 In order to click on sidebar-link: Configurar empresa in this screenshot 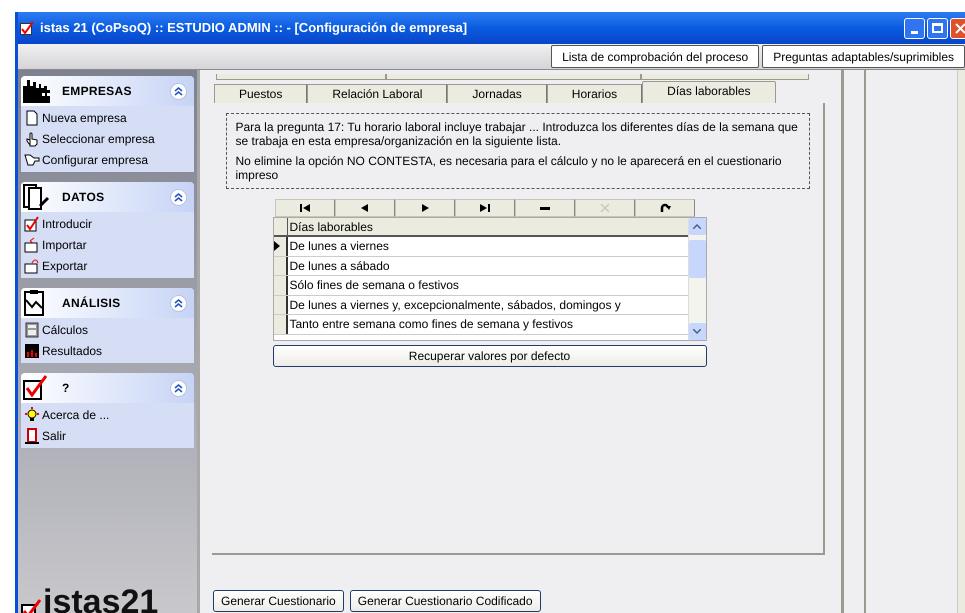, I will do `click(107, 160)`.